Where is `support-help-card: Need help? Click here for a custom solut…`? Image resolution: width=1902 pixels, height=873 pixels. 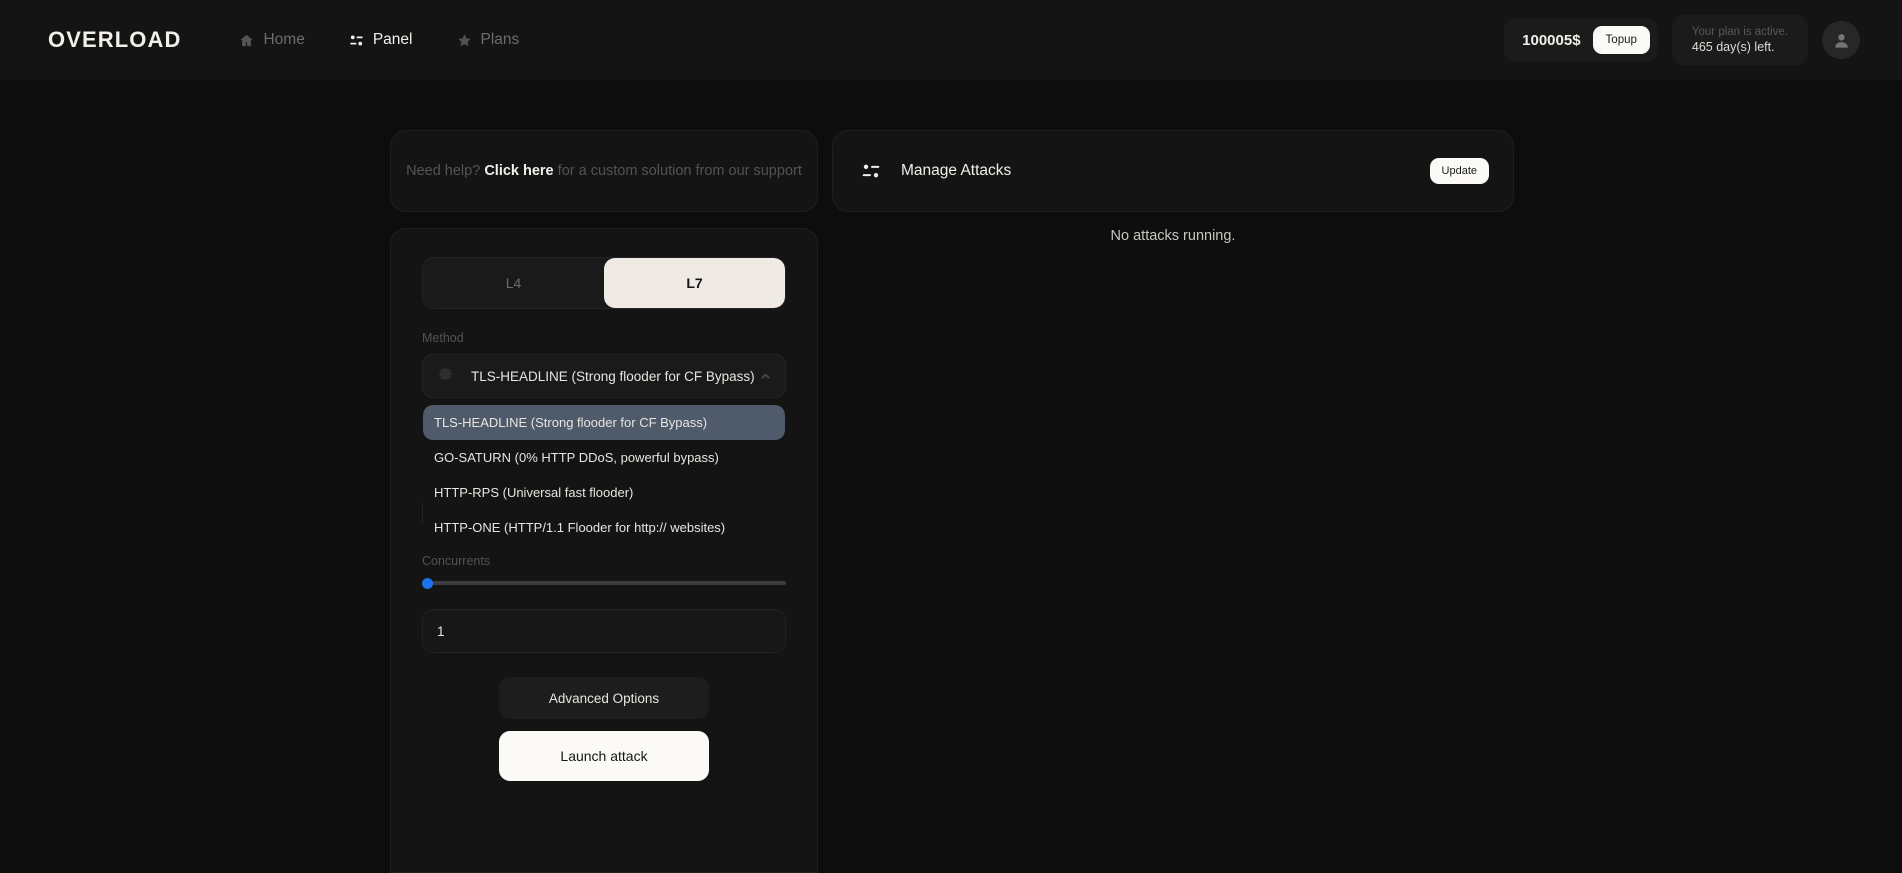
support-help-card: Need help? Click here for a custom solut… is located at coordinates (604, 171).